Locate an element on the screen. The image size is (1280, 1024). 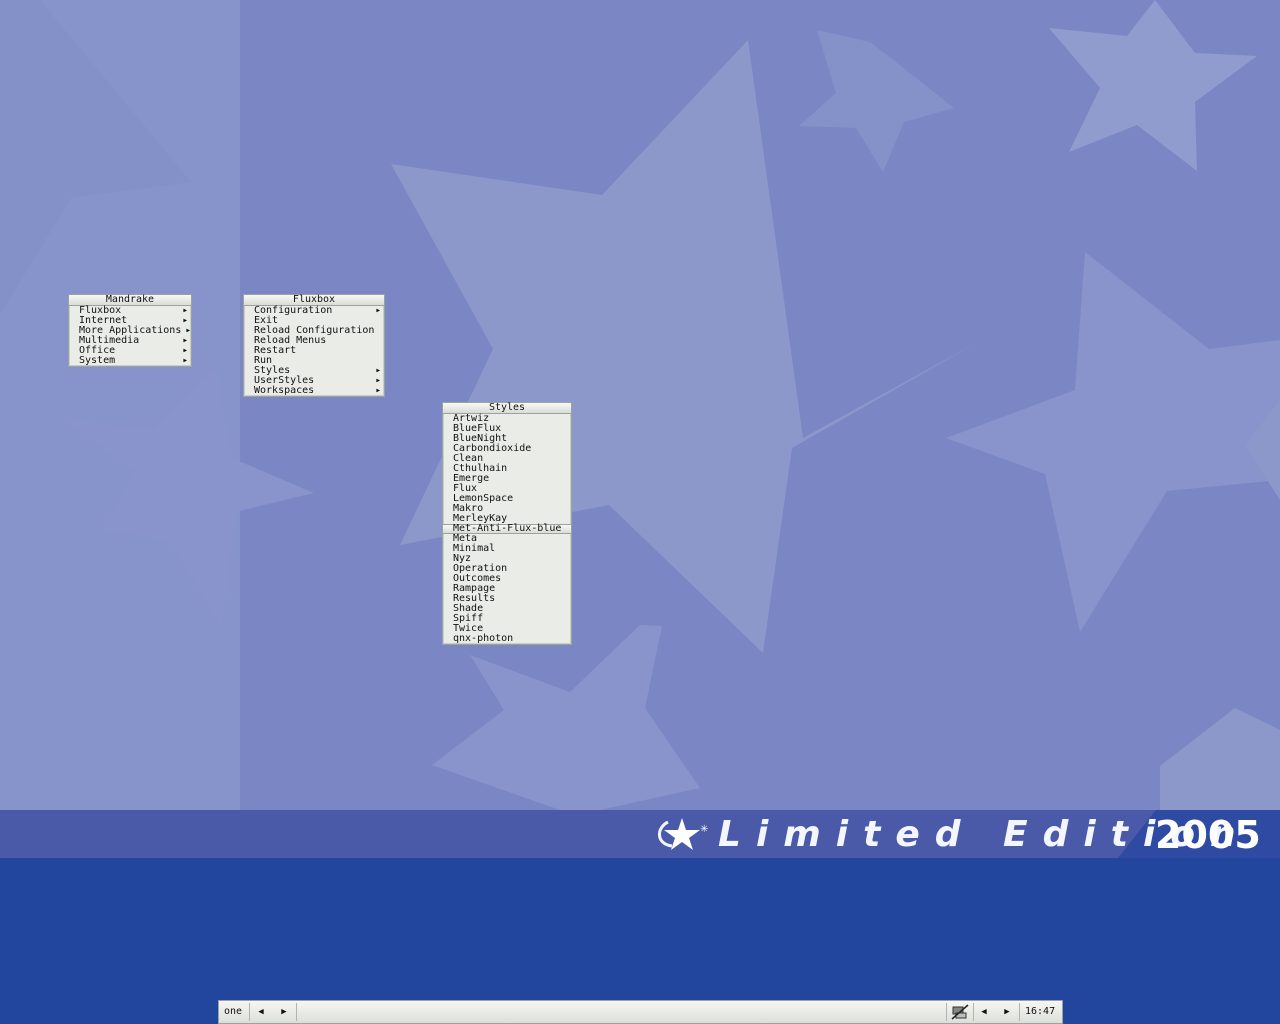
fluxbox-toolbar: one ◀ ▶ ◀ ▶ 16:47 is located at coordinates (640, 1012).